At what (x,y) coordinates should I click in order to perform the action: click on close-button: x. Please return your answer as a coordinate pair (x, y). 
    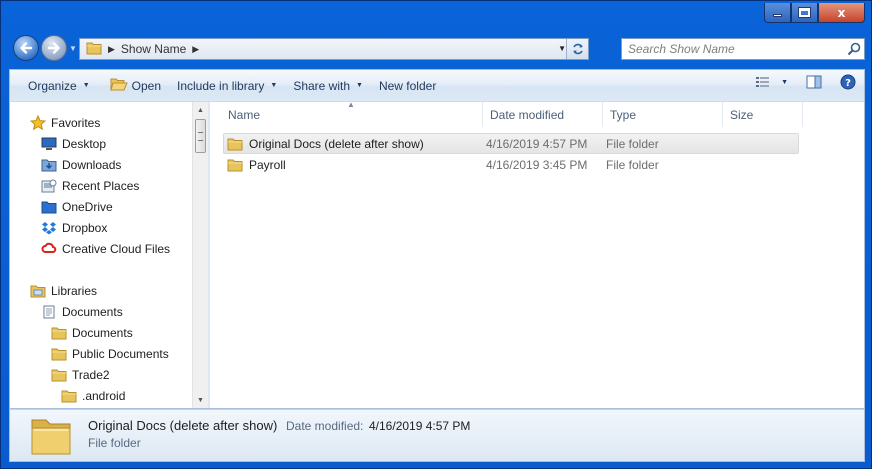
    Looking at the image, I should click on (841, 13).